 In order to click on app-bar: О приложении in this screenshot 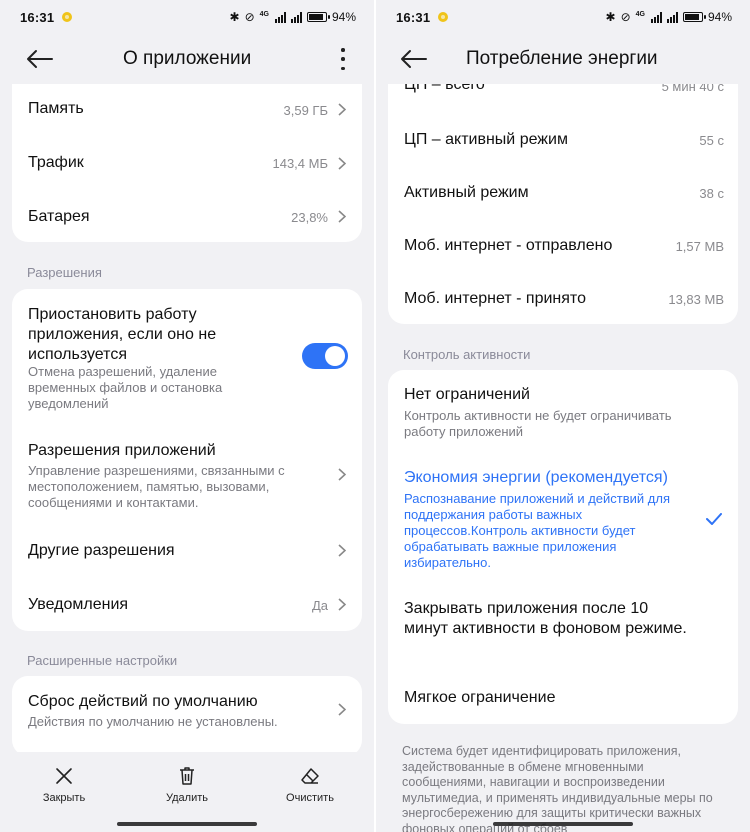, I will do `click(187, 59)`.